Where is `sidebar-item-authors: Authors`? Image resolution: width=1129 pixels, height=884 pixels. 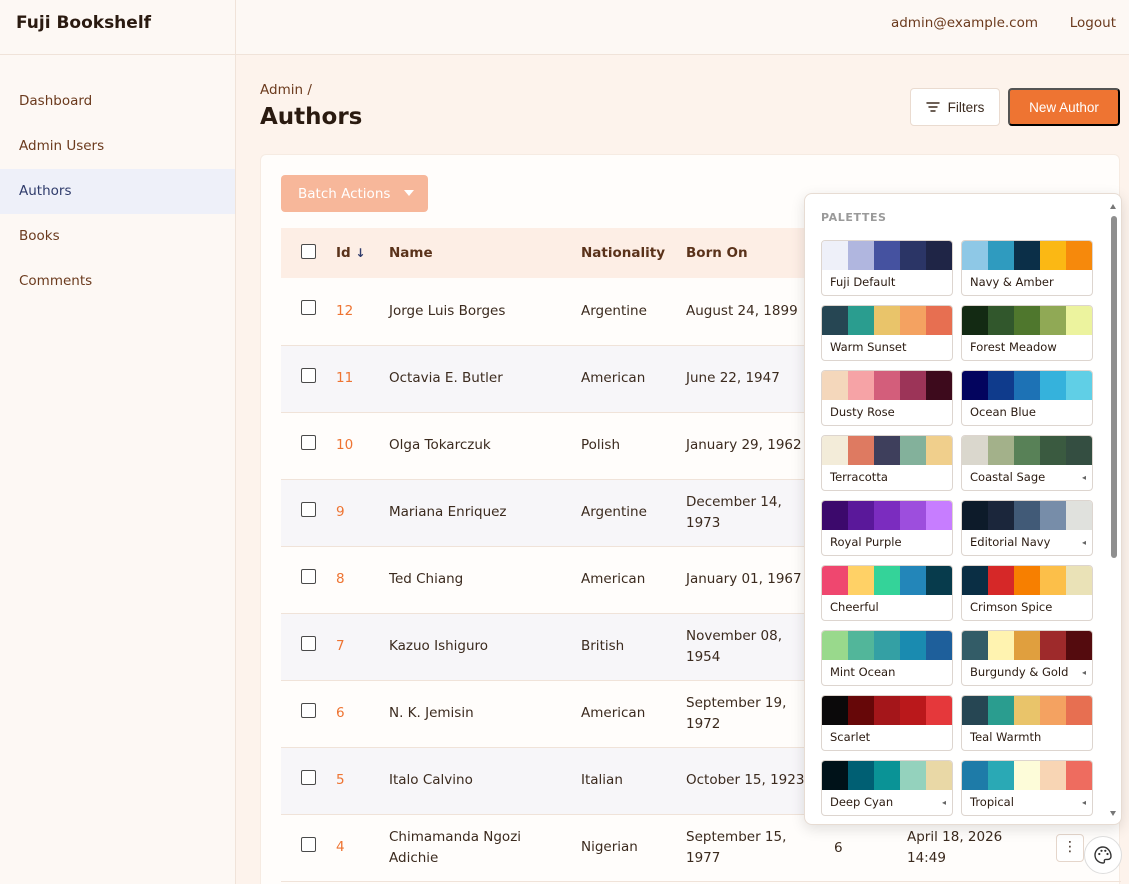
sidebar-item-authors: Authors is located at coordinates (117, 191).